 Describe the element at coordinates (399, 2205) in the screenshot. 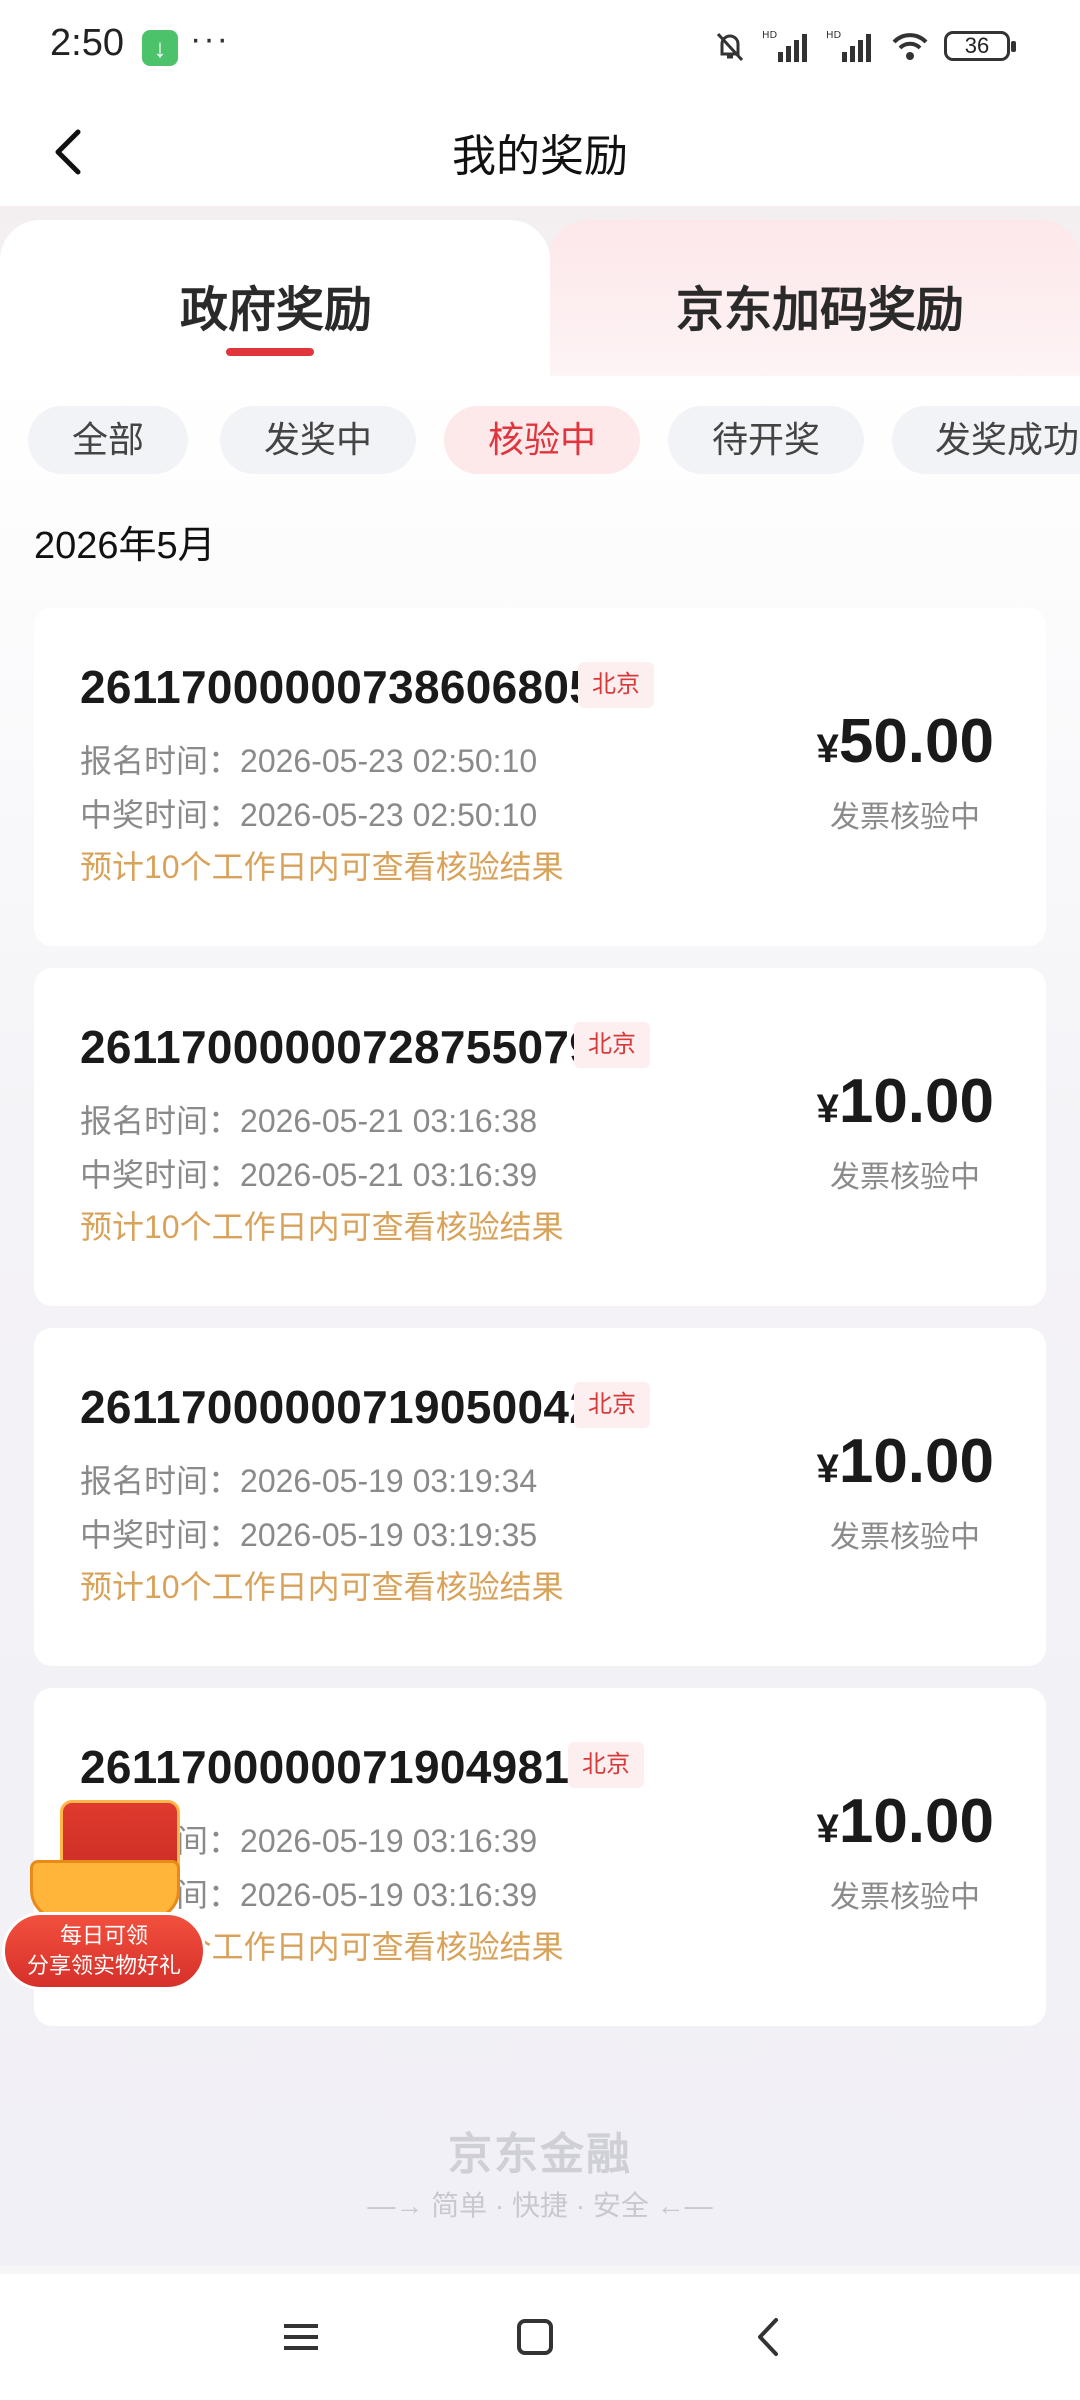

I see `slogan-line-left: —→` at that location.